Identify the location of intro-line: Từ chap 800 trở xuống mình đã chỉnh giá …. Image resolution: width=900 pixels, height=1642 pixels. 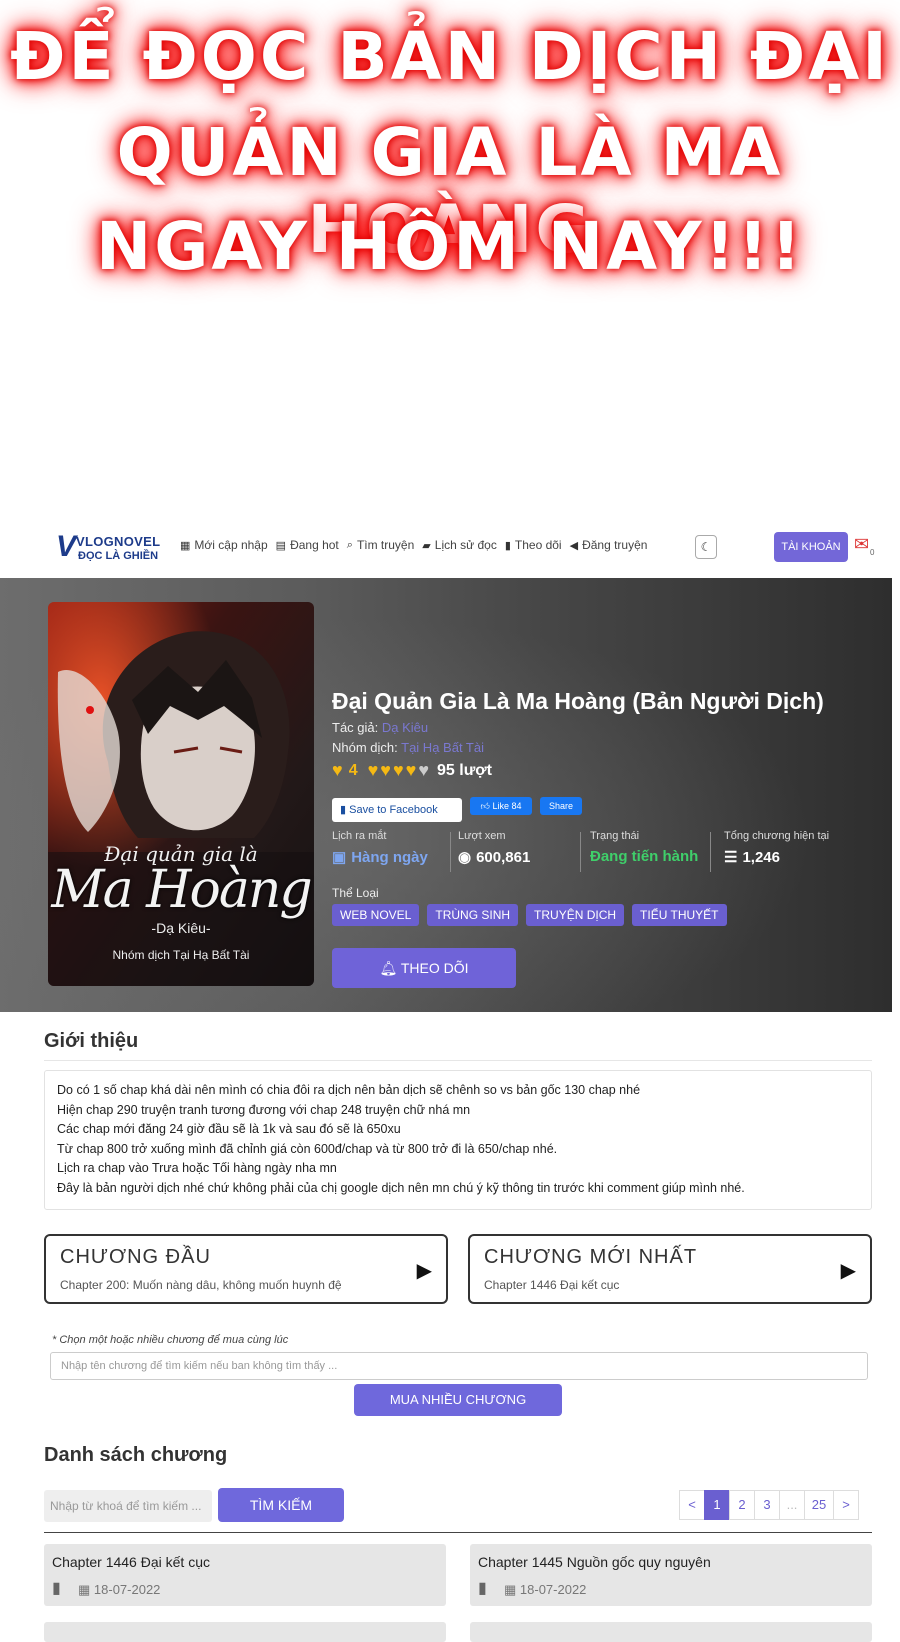
(307, 1148).